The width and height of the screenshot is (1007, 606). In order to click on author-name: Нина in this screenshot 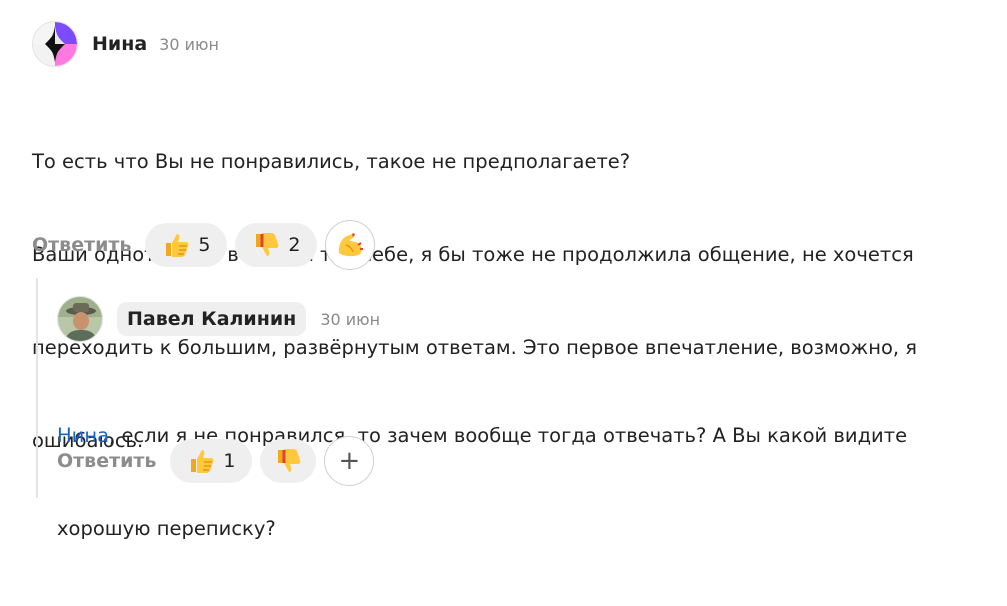, I will do `click(119, 44)`.